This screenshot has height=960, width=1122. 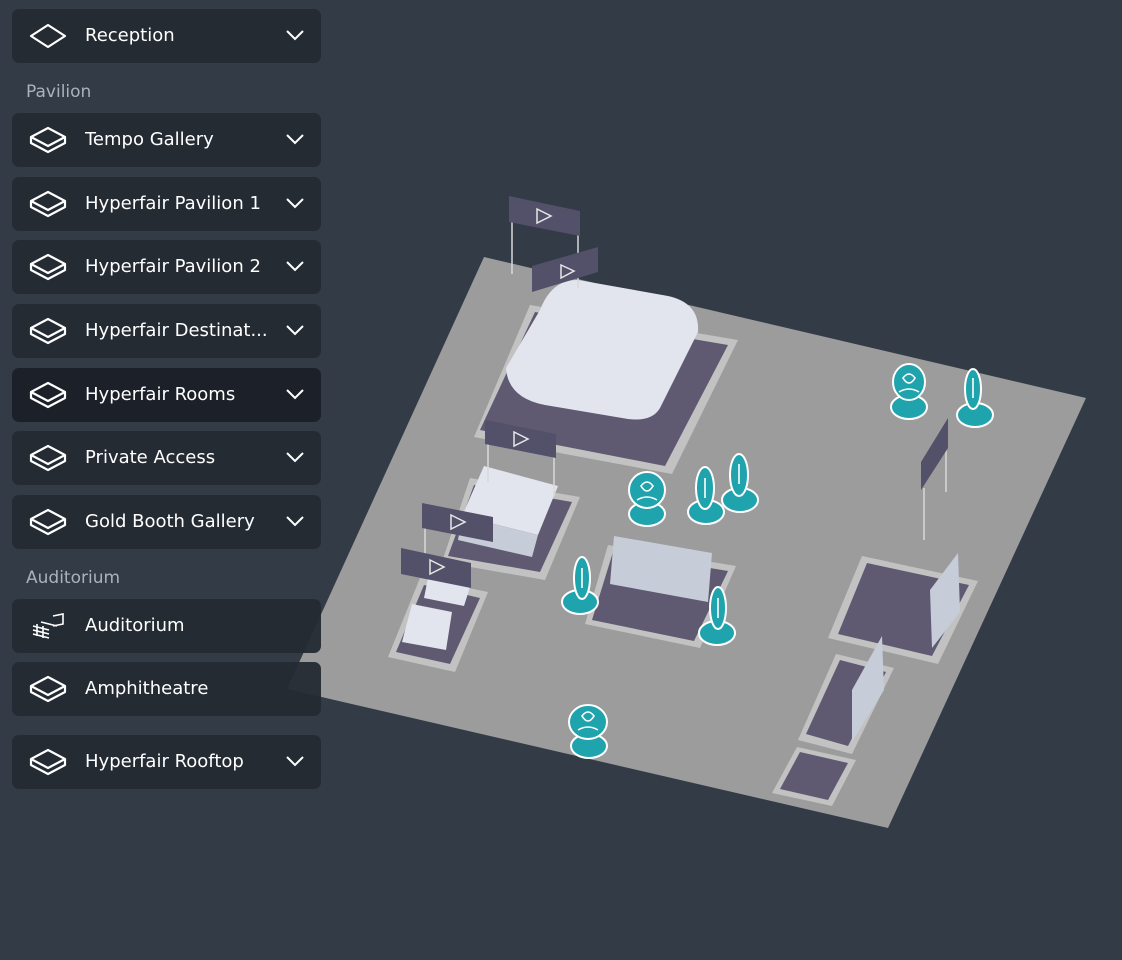 I want to click on nav-item-amphitheatre: Amphitheatre, so click(x=166, y=689).